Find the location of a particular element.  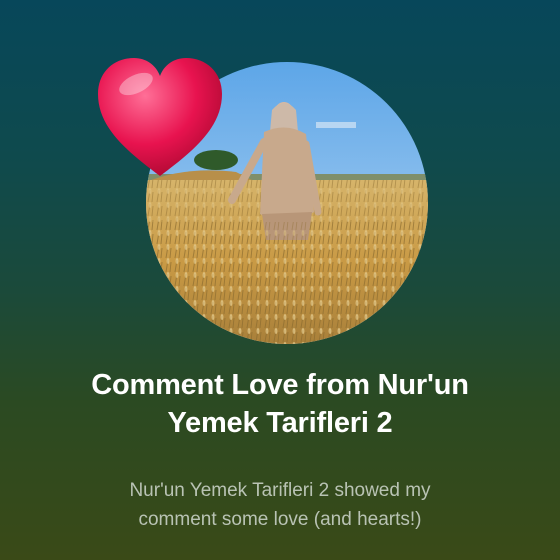

title-line-2: Yemek Tarifleri 2 is located at coordinates (280, 423).